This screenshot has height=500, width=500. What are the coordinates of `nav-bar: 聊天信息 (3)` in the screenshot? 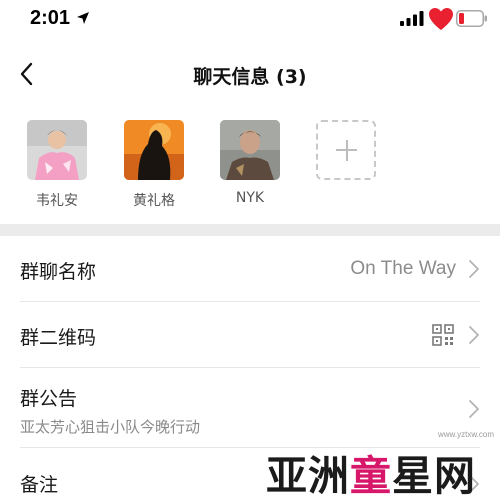 It's located at (250, 74).